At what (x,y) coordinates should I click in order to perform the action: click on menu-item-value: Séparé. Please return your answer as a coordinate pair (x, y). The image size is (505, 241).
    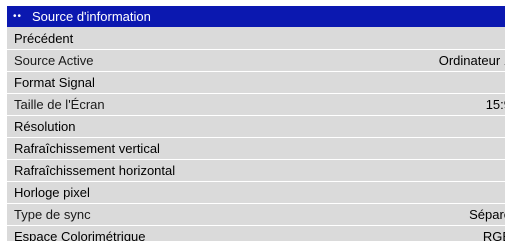
    Looking at the image, I should click on (487, 214).